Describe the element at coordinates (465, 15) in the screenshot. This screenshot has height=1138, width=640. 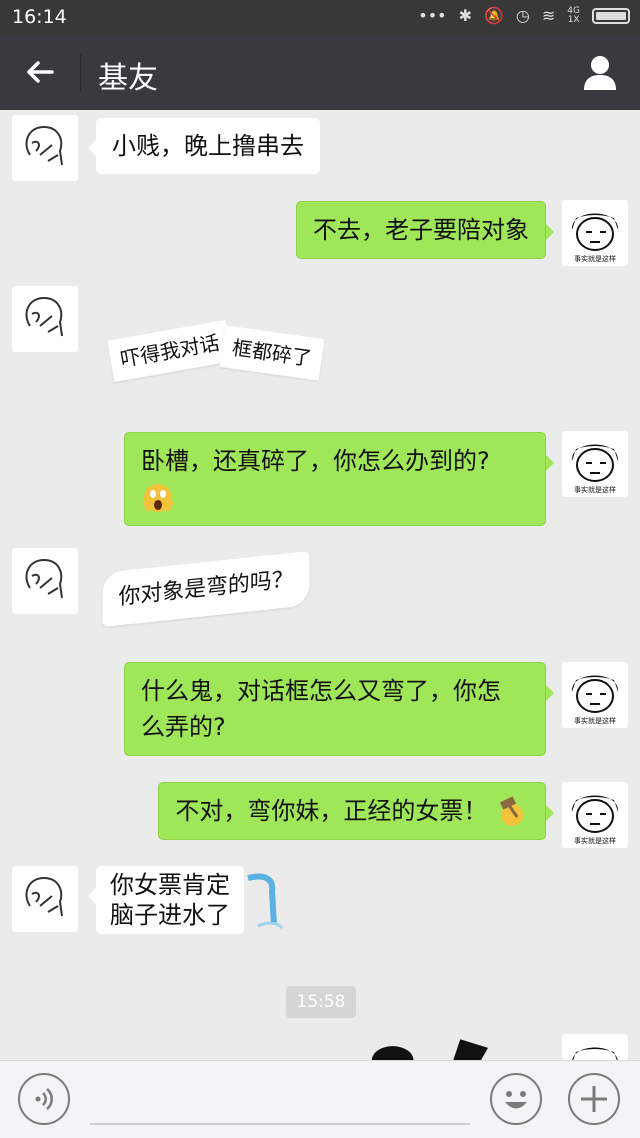
I see `bluetooth-icon: ✱` at that location.